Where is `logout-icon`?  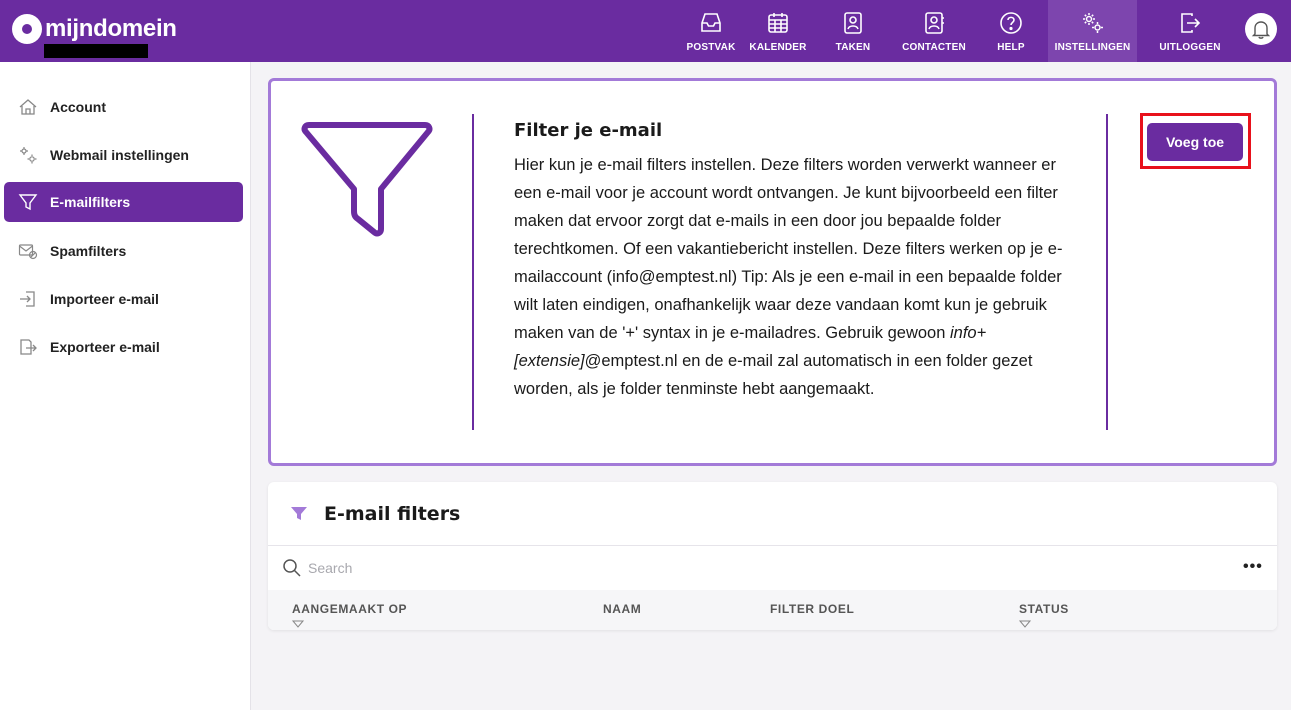 logout-icon is located at coordinates (1191, 22).